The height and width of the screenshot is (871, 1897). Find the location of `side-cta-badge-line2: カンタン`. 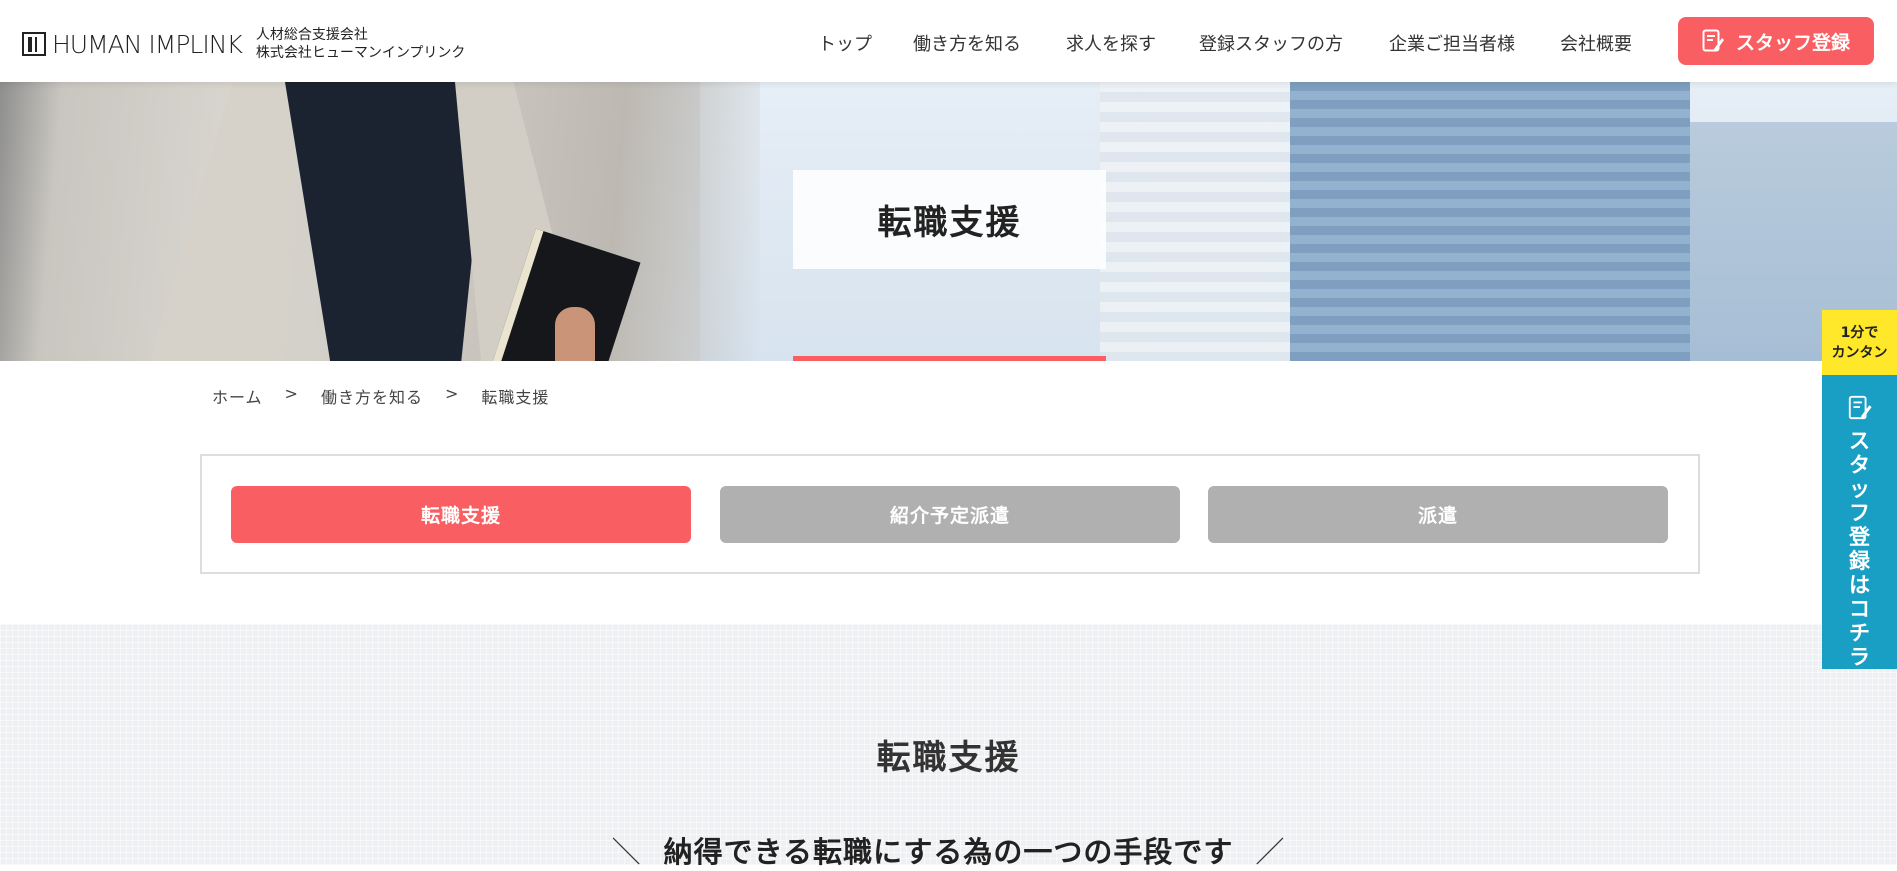

side-cta-badge-line2: カンタン is located at coordinates (1859, 352).